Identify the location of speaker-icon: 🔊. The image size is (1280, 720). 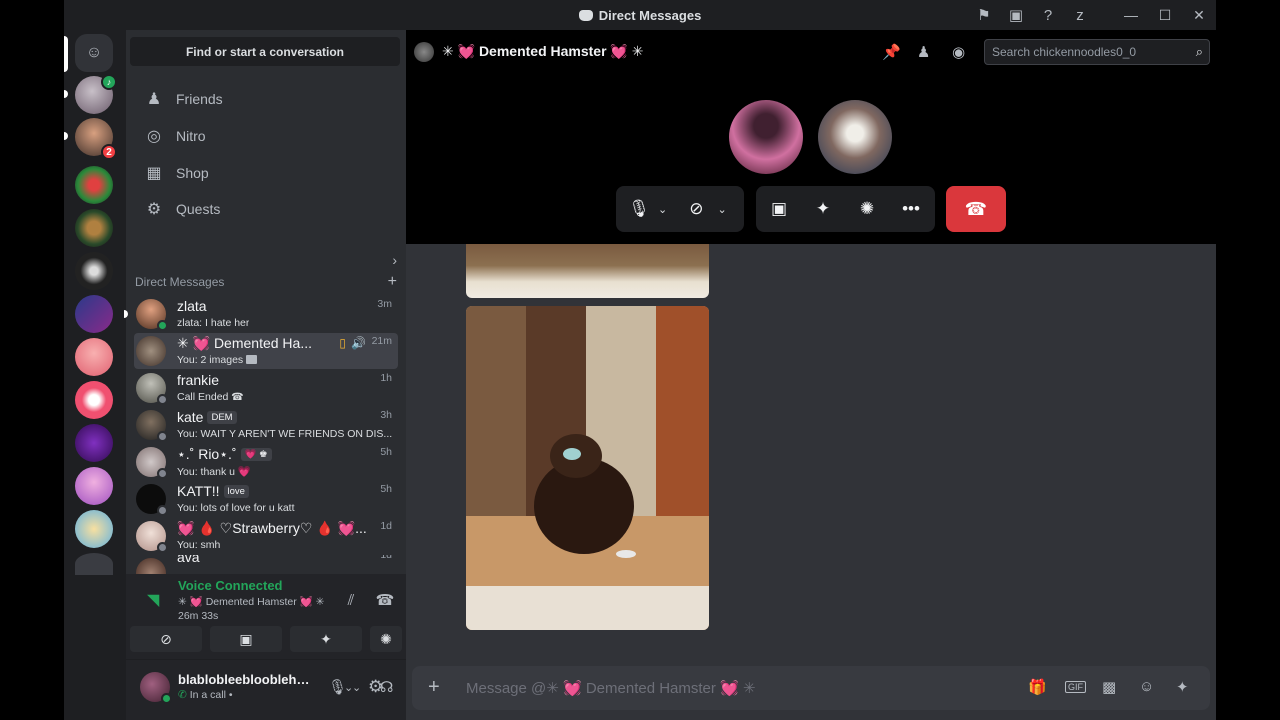
(358, 343).